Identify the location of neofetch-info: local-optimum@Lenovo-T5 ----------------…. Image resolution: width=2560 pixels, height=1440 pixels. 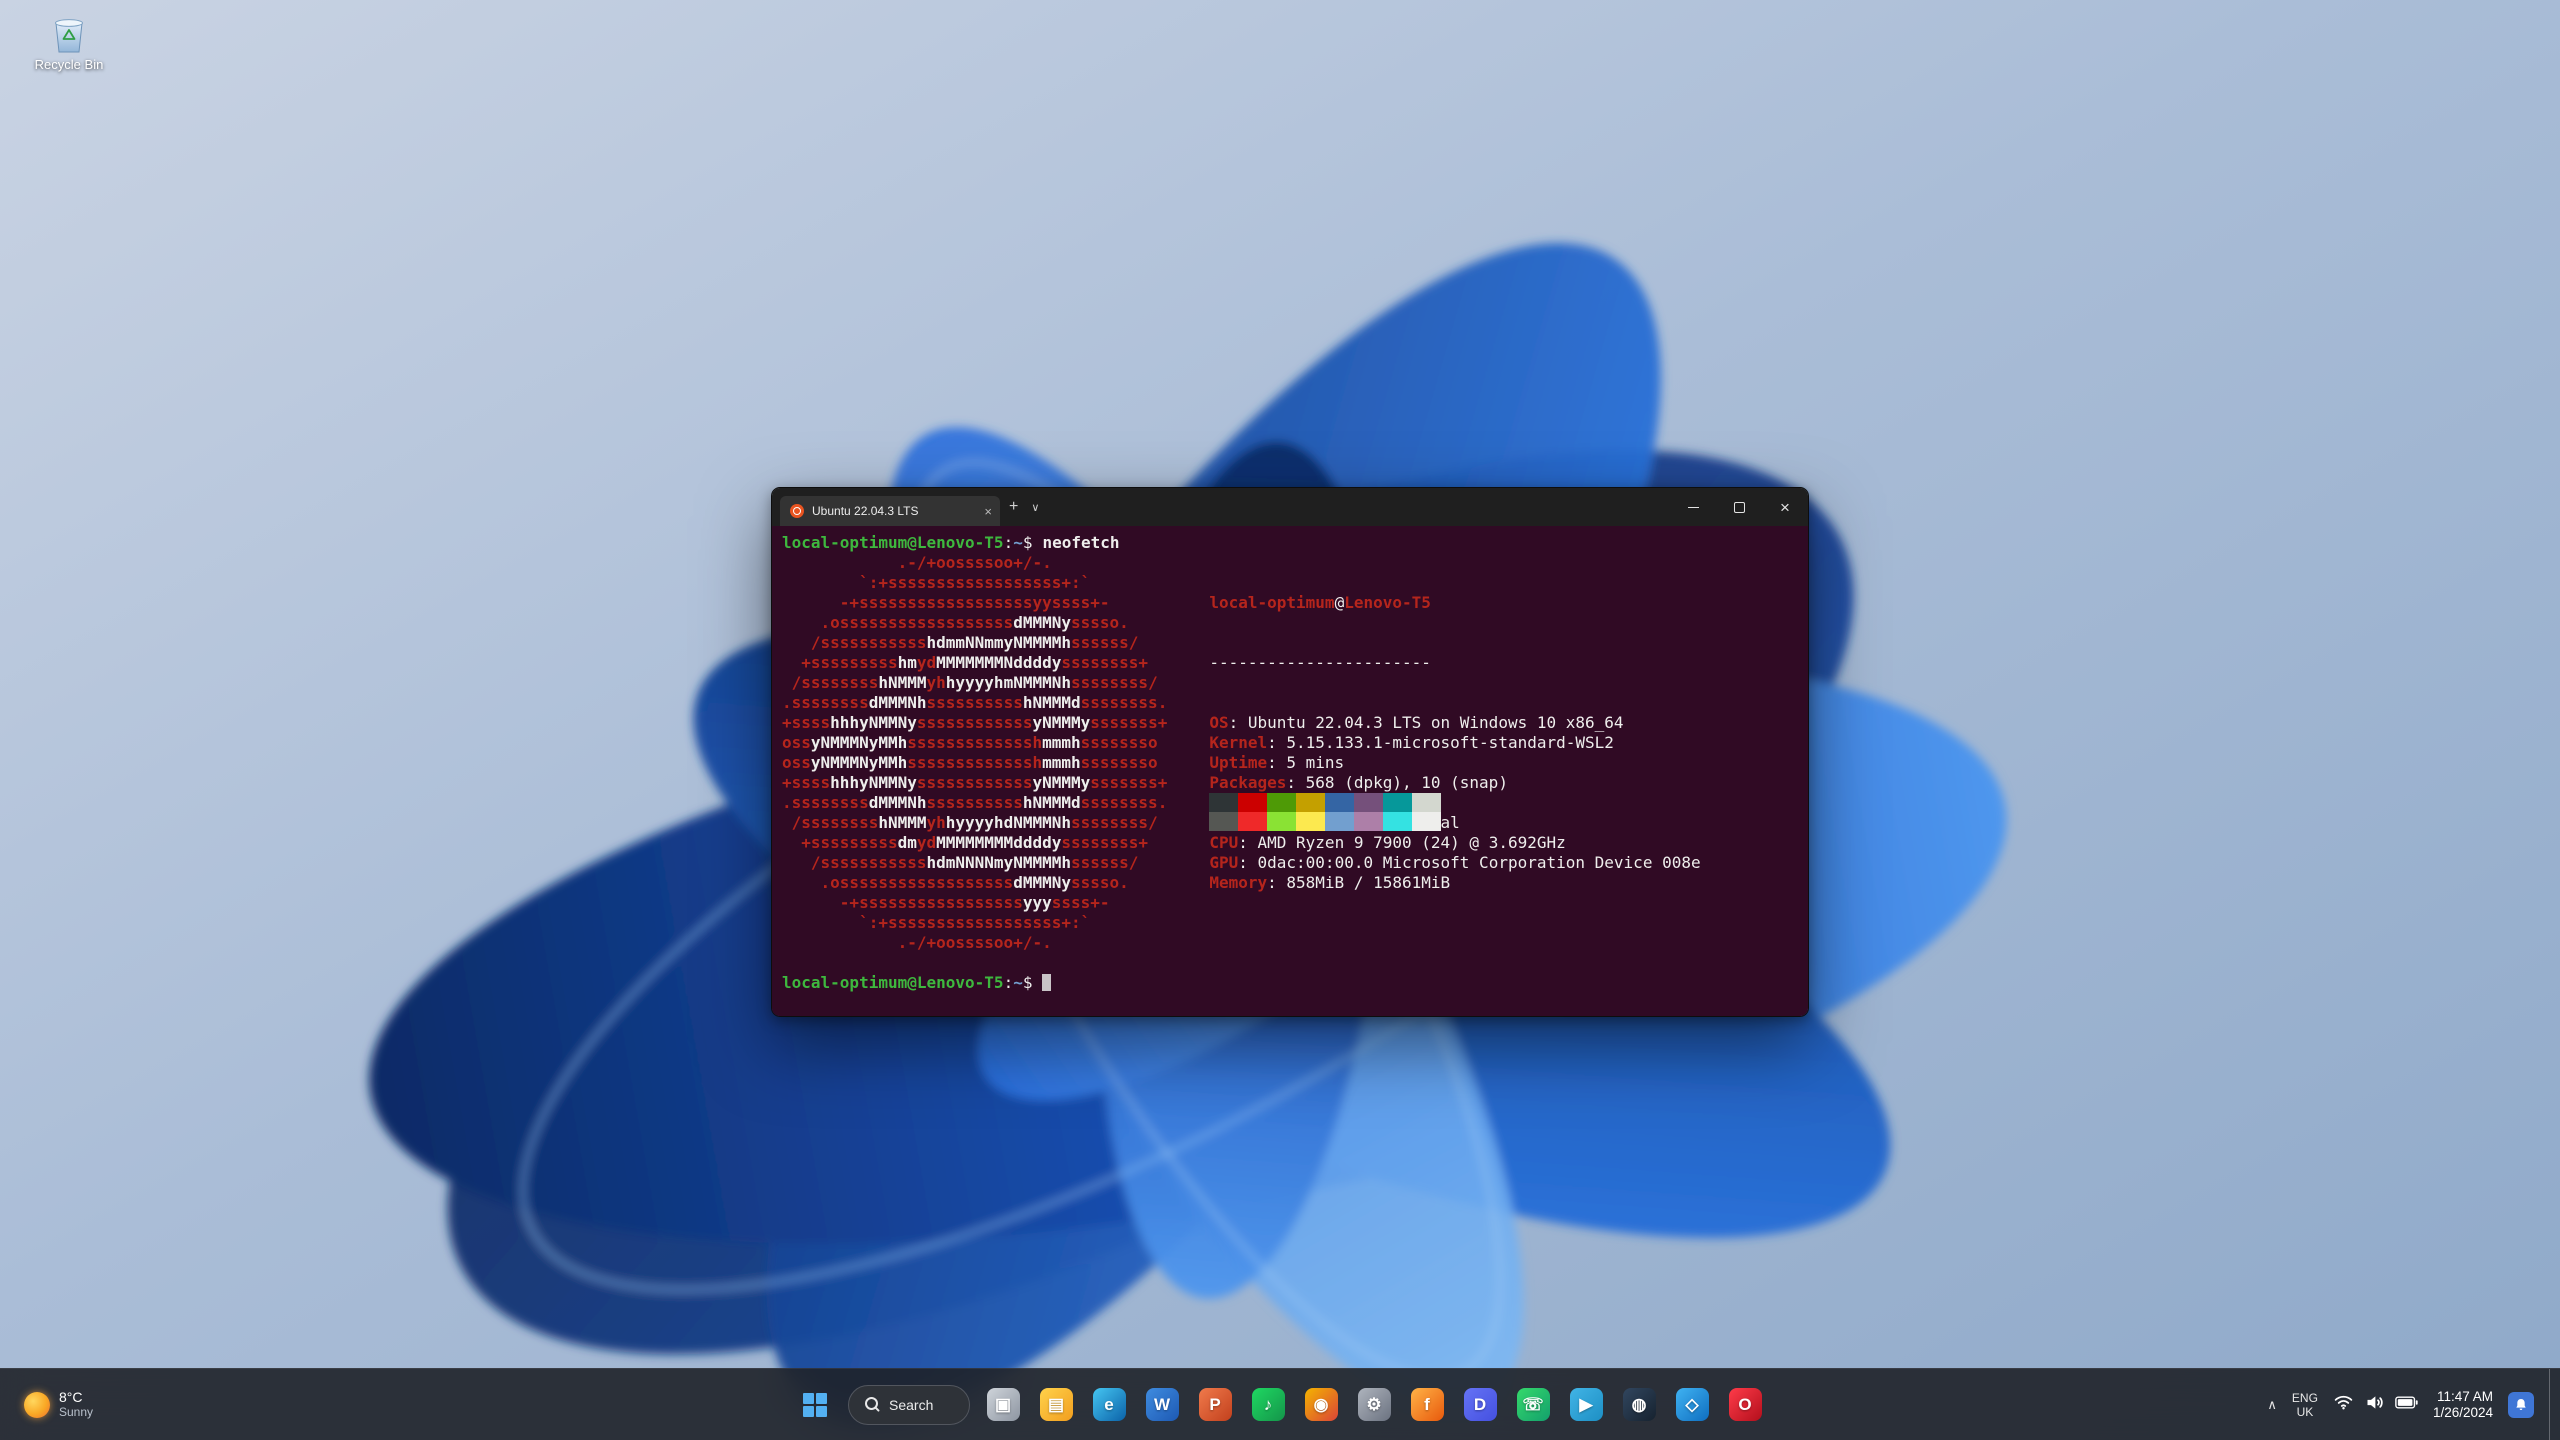
(1455, 722).